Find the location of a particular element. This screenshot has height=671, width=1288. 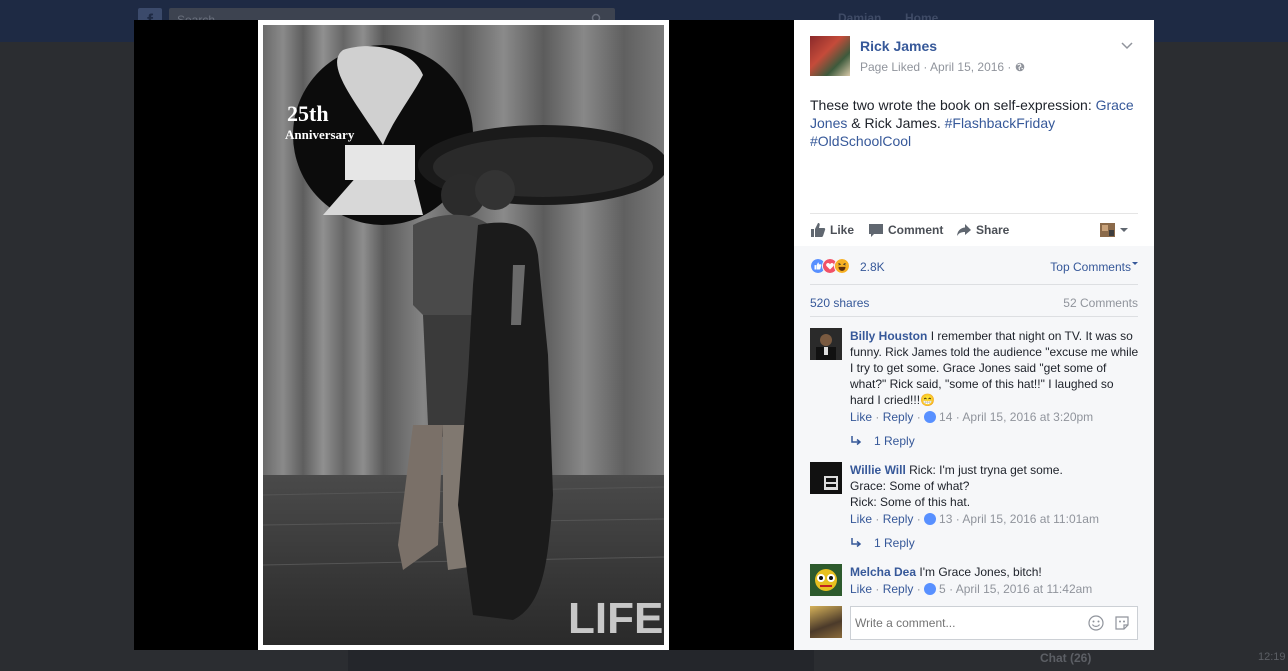

top-comments-dropdown: Top Comments is located at coordinates (1094, 267).